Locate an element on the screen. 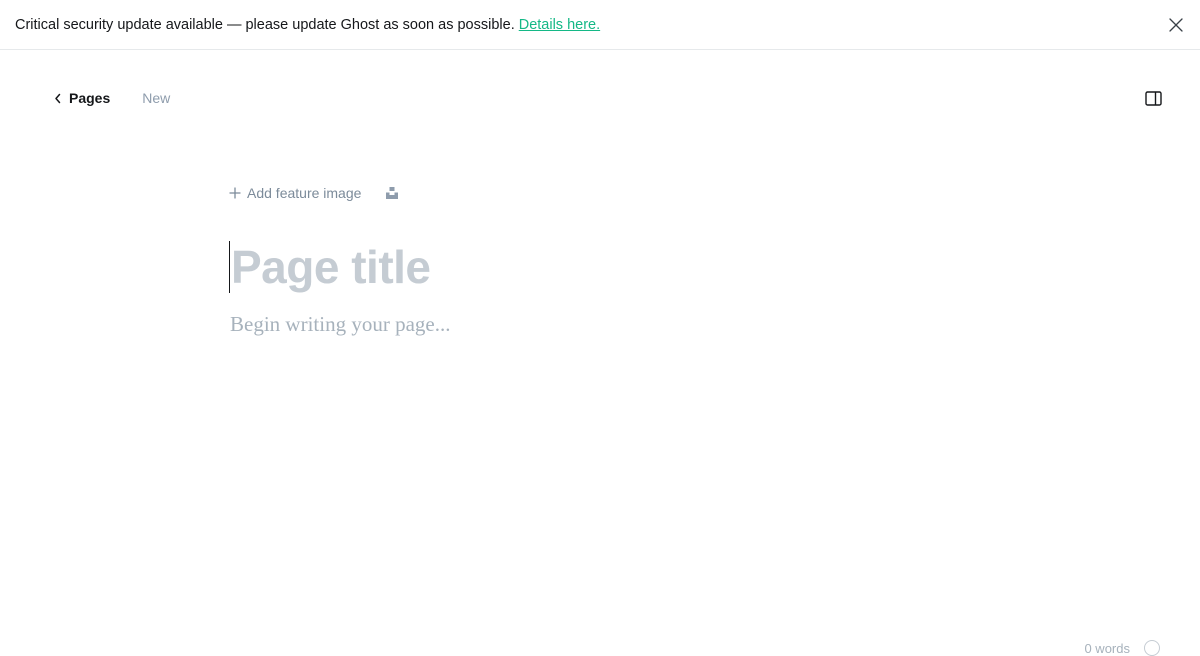  unsplash-icon is located at coordinates (392, 193).